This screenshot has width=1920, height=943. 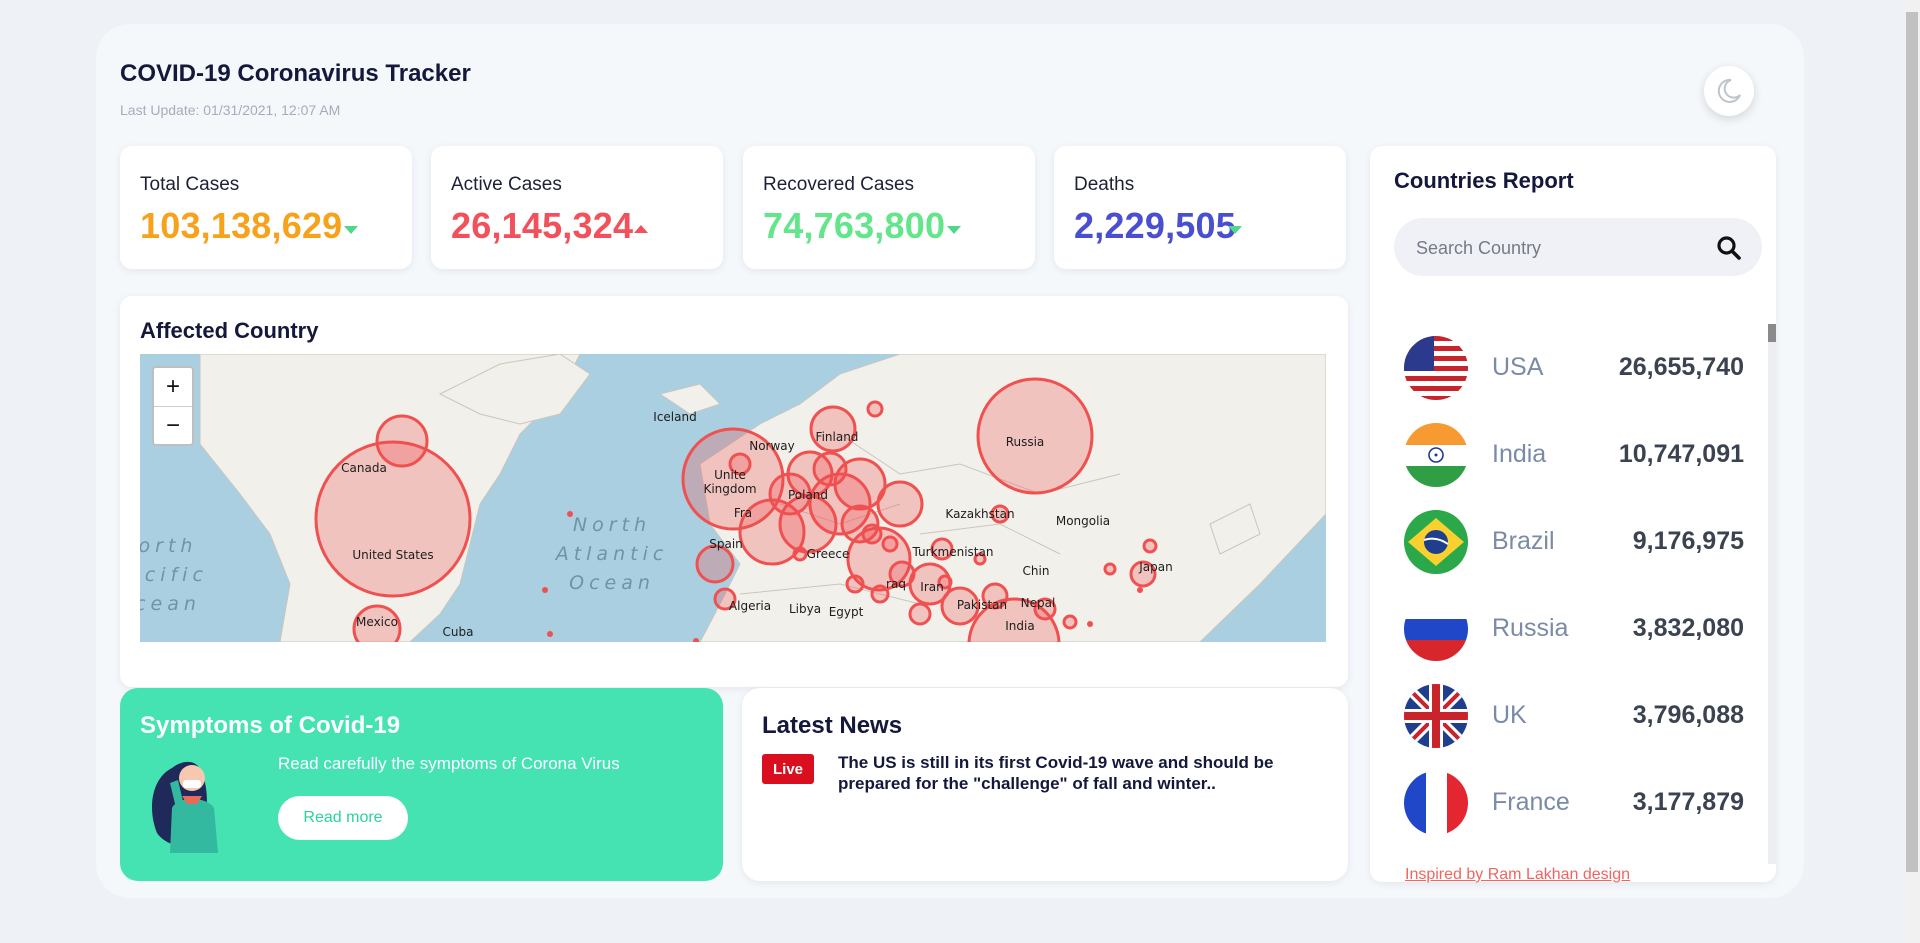 What do you see at coordinates (1509, 715) in the screenshot?
I see `country-name: UK` at bounding box center [1509, 715].